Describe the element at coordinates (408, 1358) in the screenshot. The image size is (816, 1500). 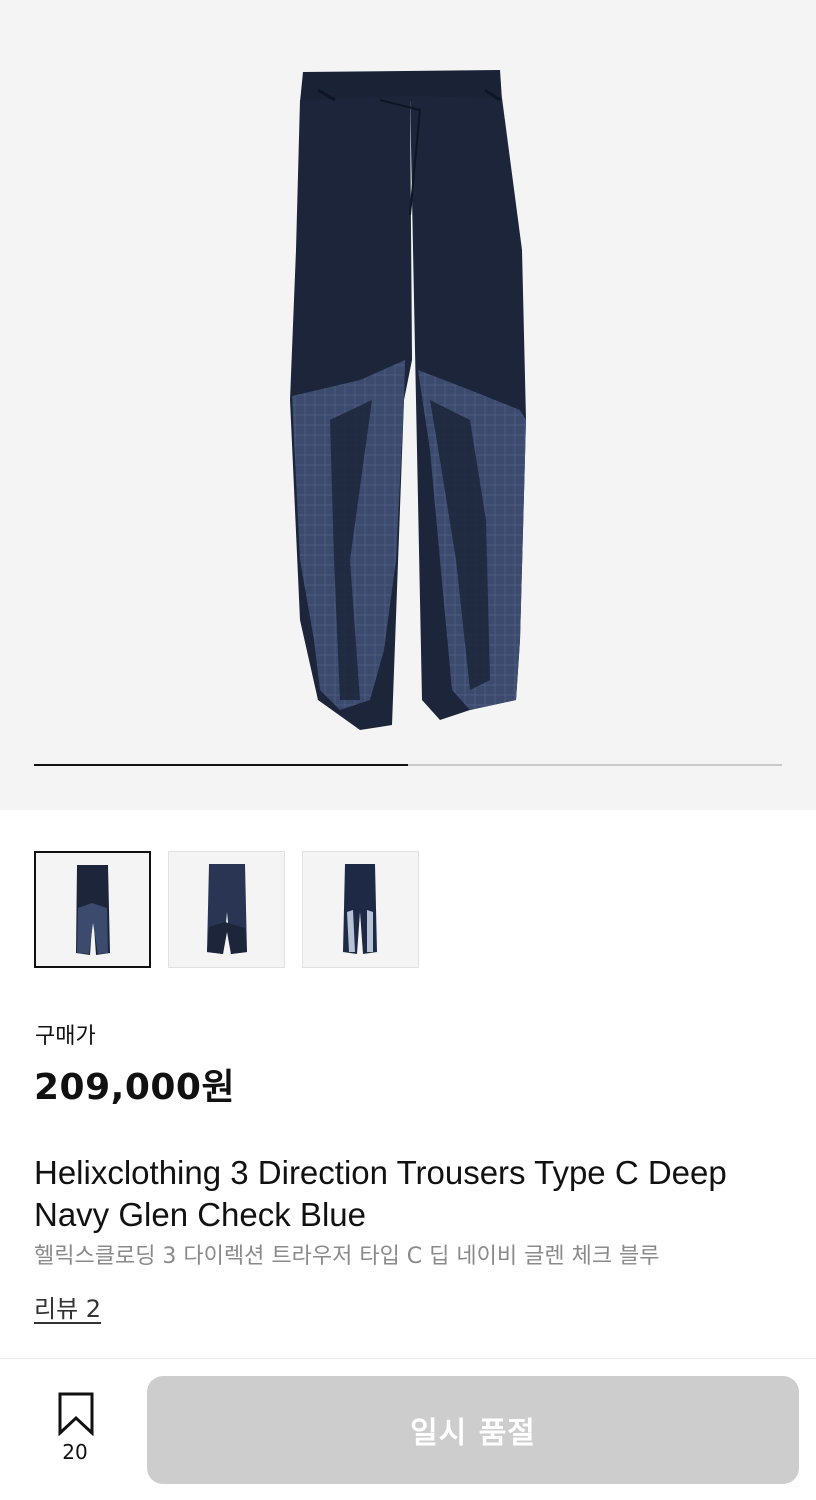
I see `bottom-bar-divider` at that location.